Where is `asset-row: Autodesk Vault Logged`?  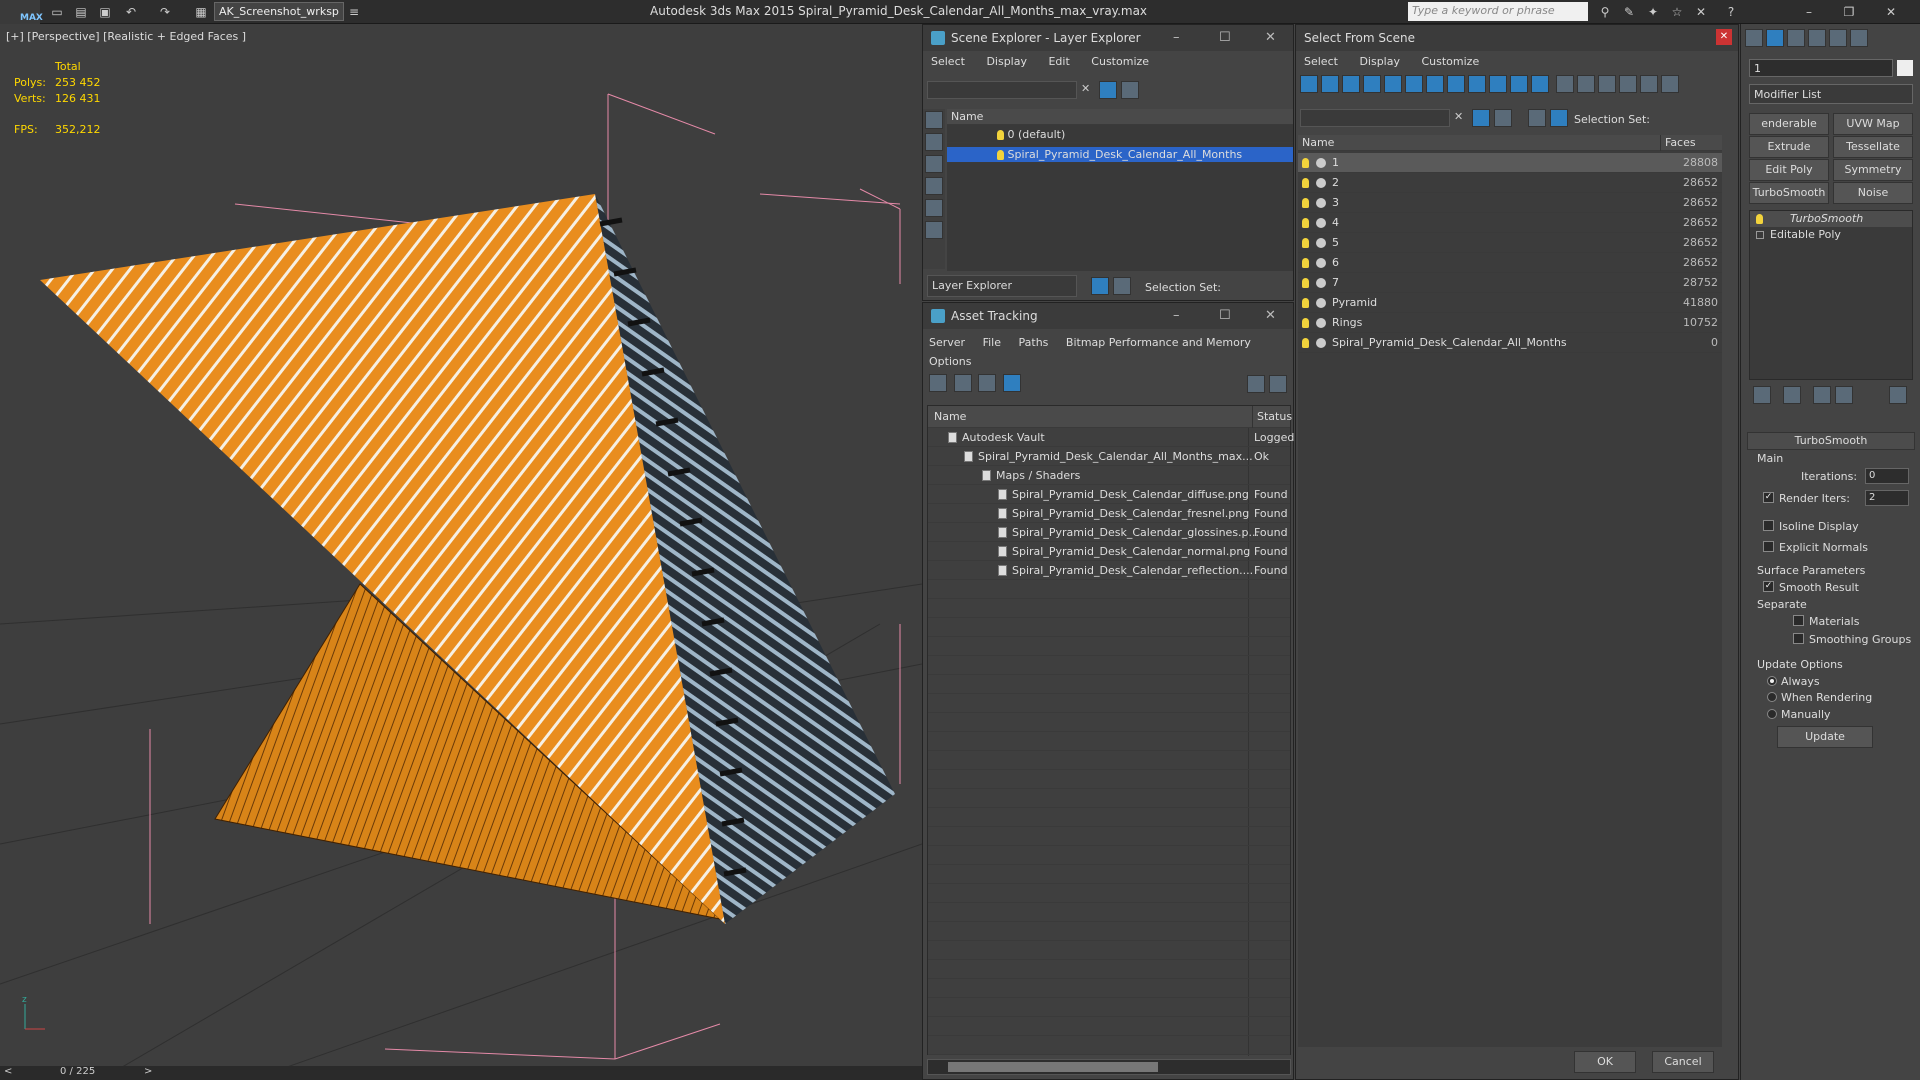 asset-row: Autodesk Vault Logged is located at coordinates (1111, 437).